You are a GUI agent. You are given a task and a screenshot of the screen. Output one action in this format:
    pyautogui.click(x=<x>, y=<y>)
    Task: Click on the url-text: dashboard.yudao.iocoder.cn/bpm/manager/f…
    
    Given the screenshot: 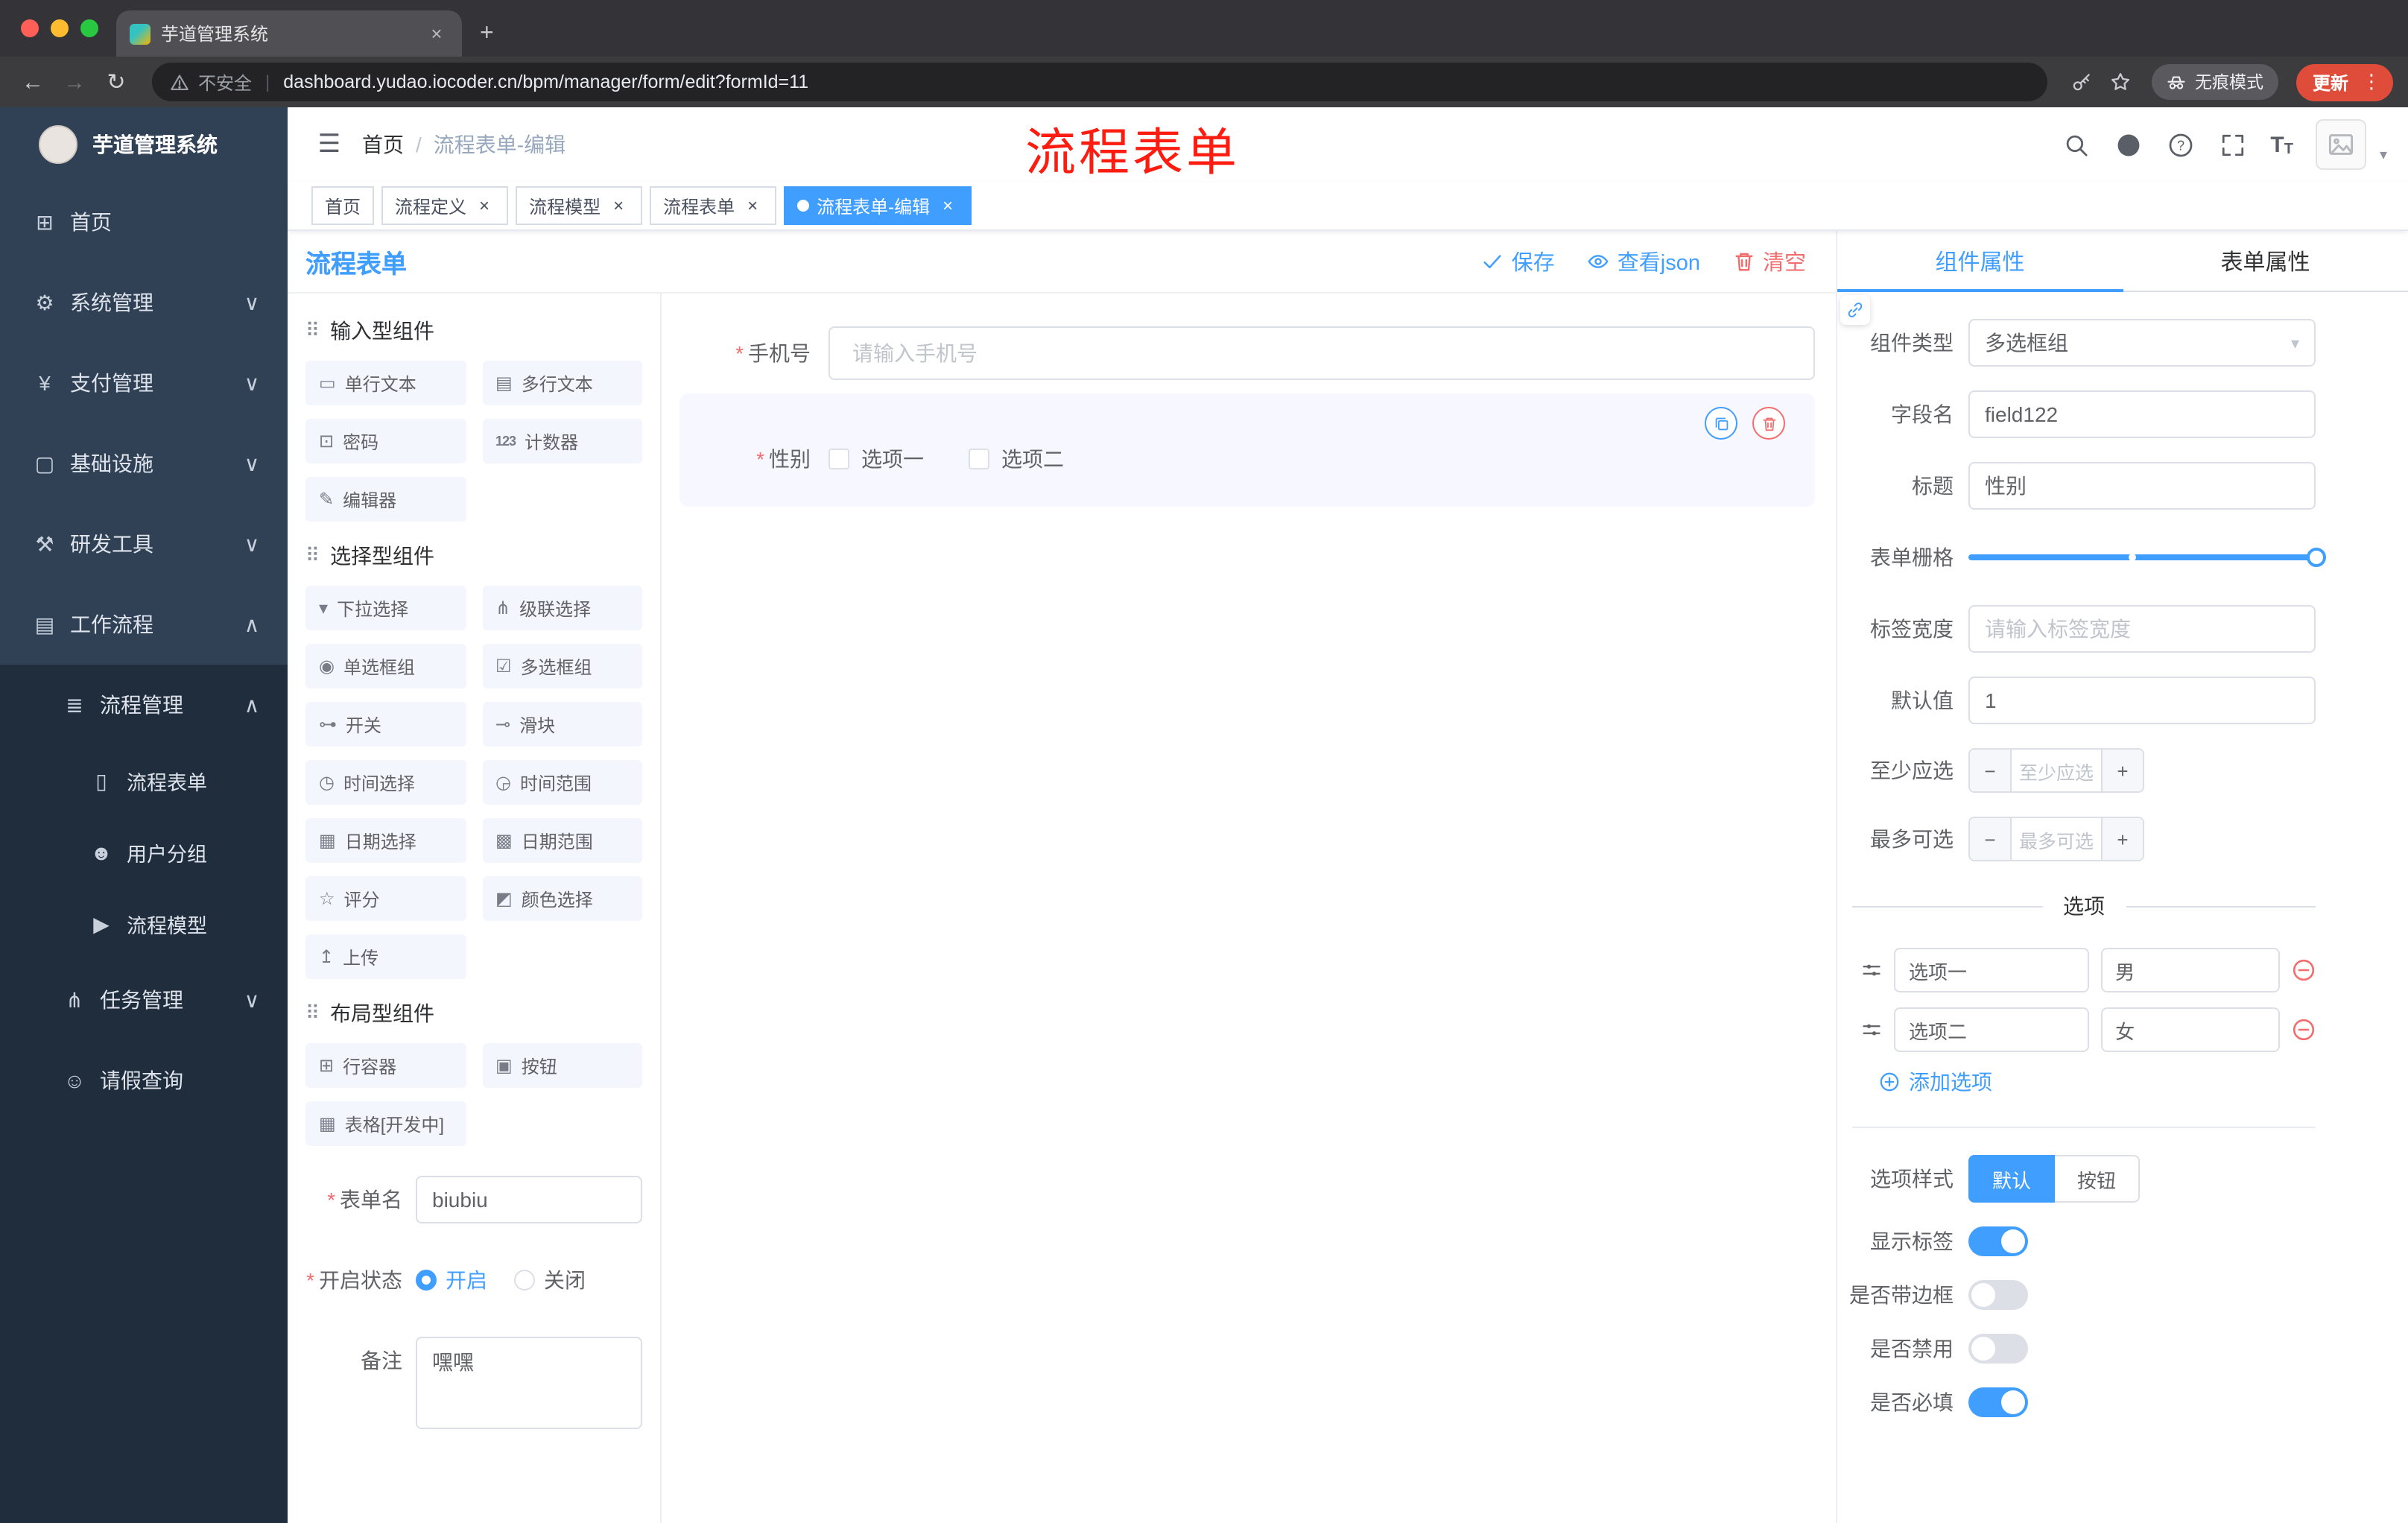 What is the action you would take?
    pyautogui.click(x=545, y=82)
    